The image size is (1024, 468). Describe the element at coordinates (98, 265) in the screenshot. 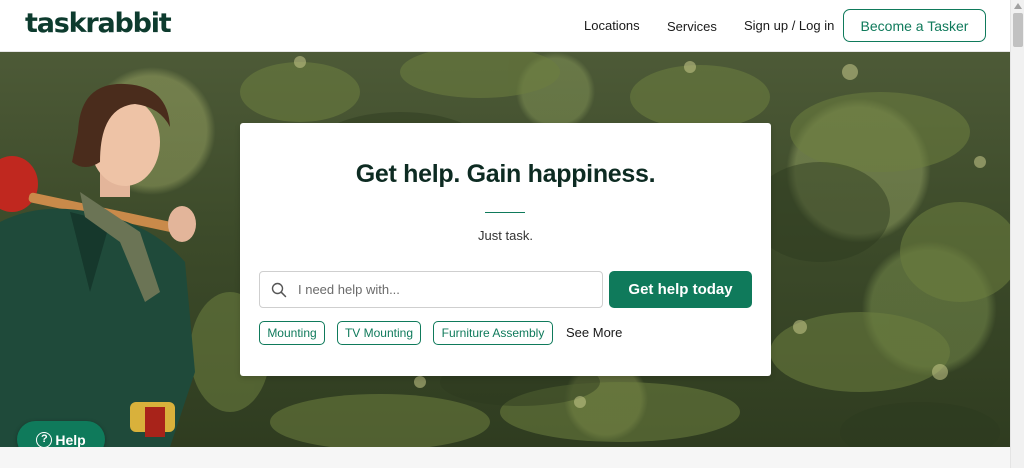

I see `tasker-person-image` at that location.